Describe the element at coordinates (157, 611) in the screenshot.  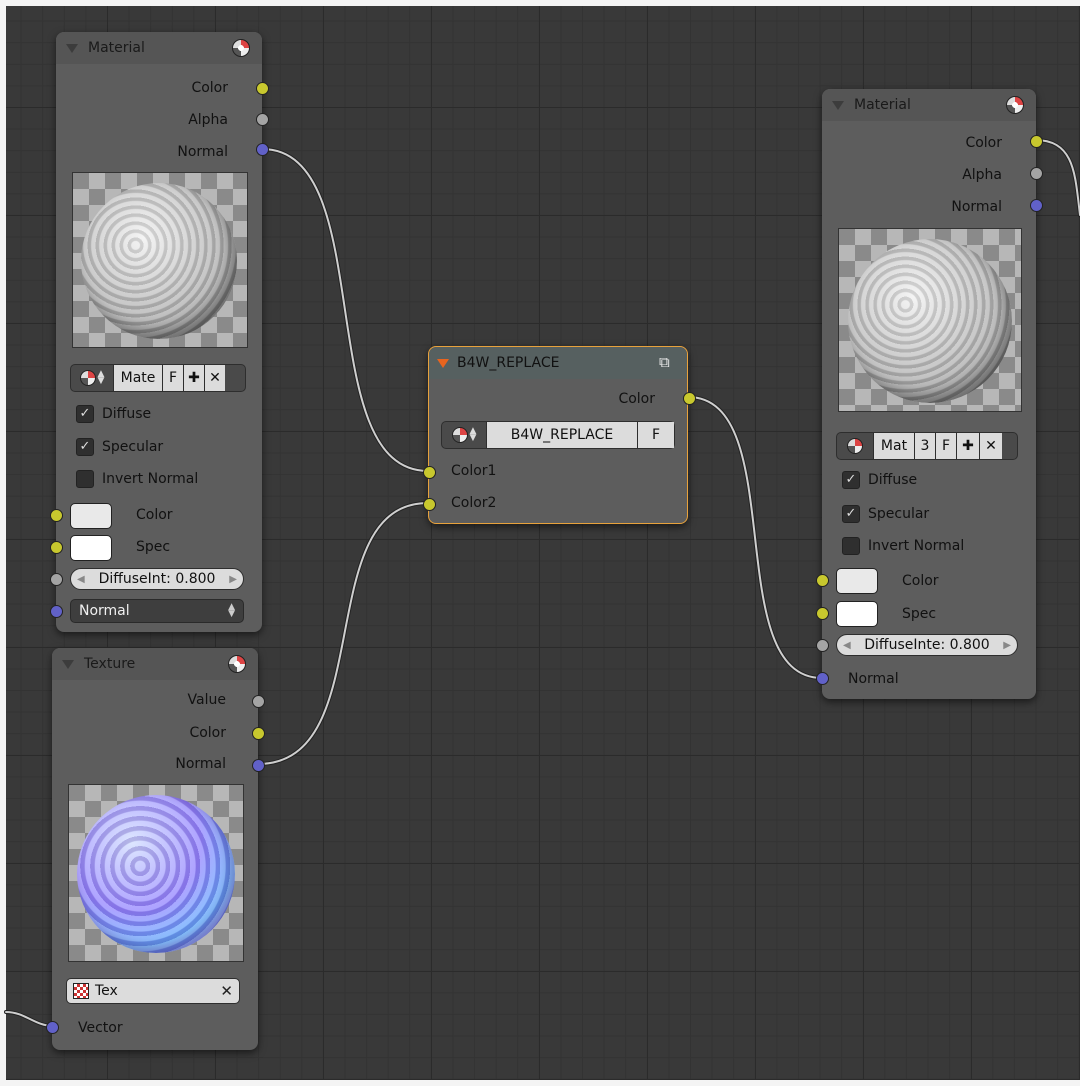
I see `normal-dropdown: Normal ▲ ▼` at that location.